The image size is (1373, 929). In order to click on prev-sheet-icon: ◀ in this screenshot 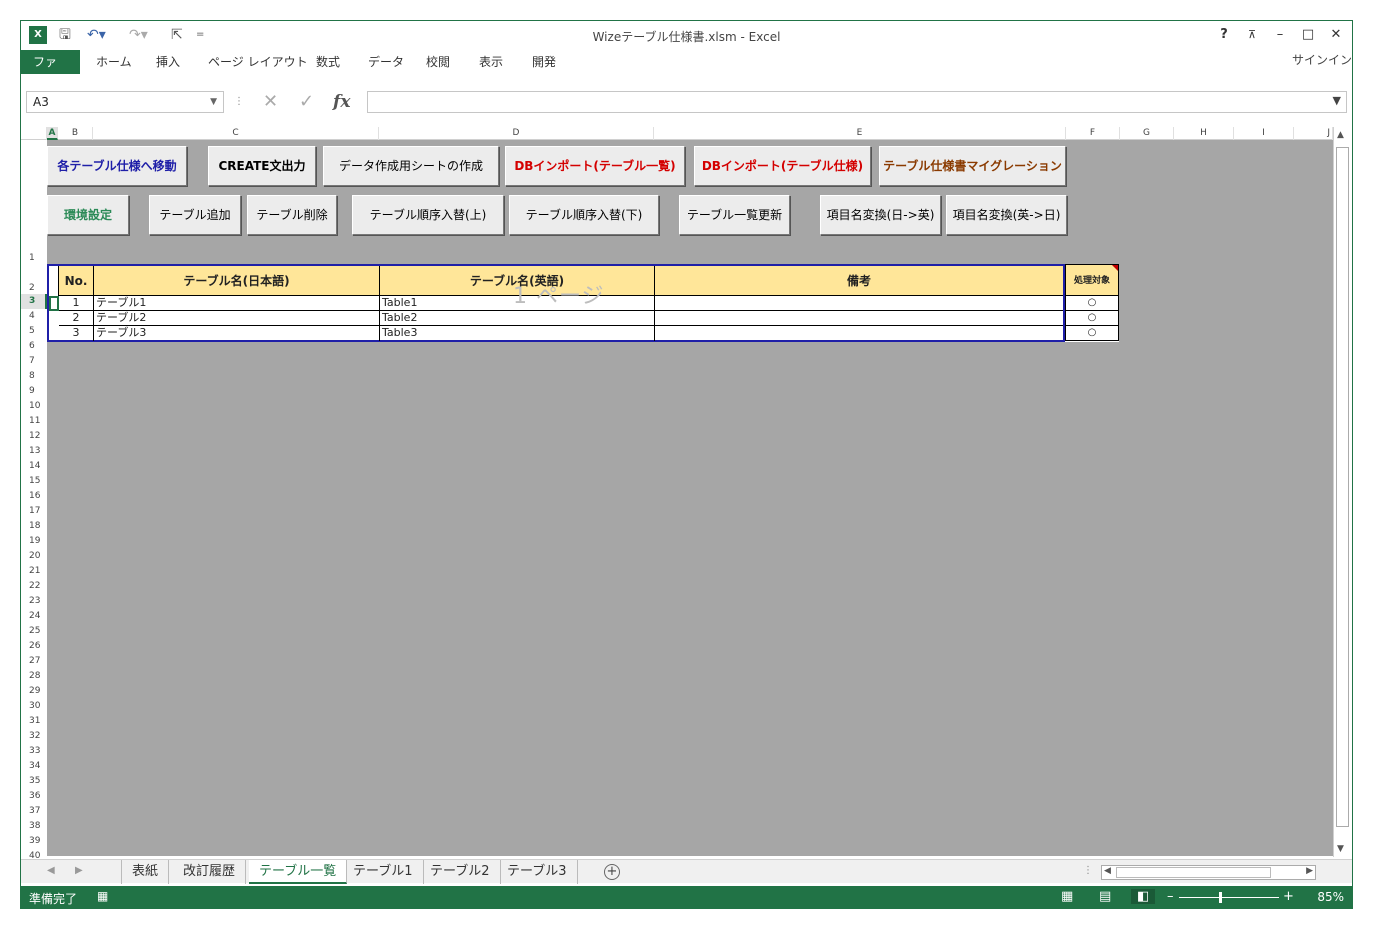, I will do `click(51, 870)`.